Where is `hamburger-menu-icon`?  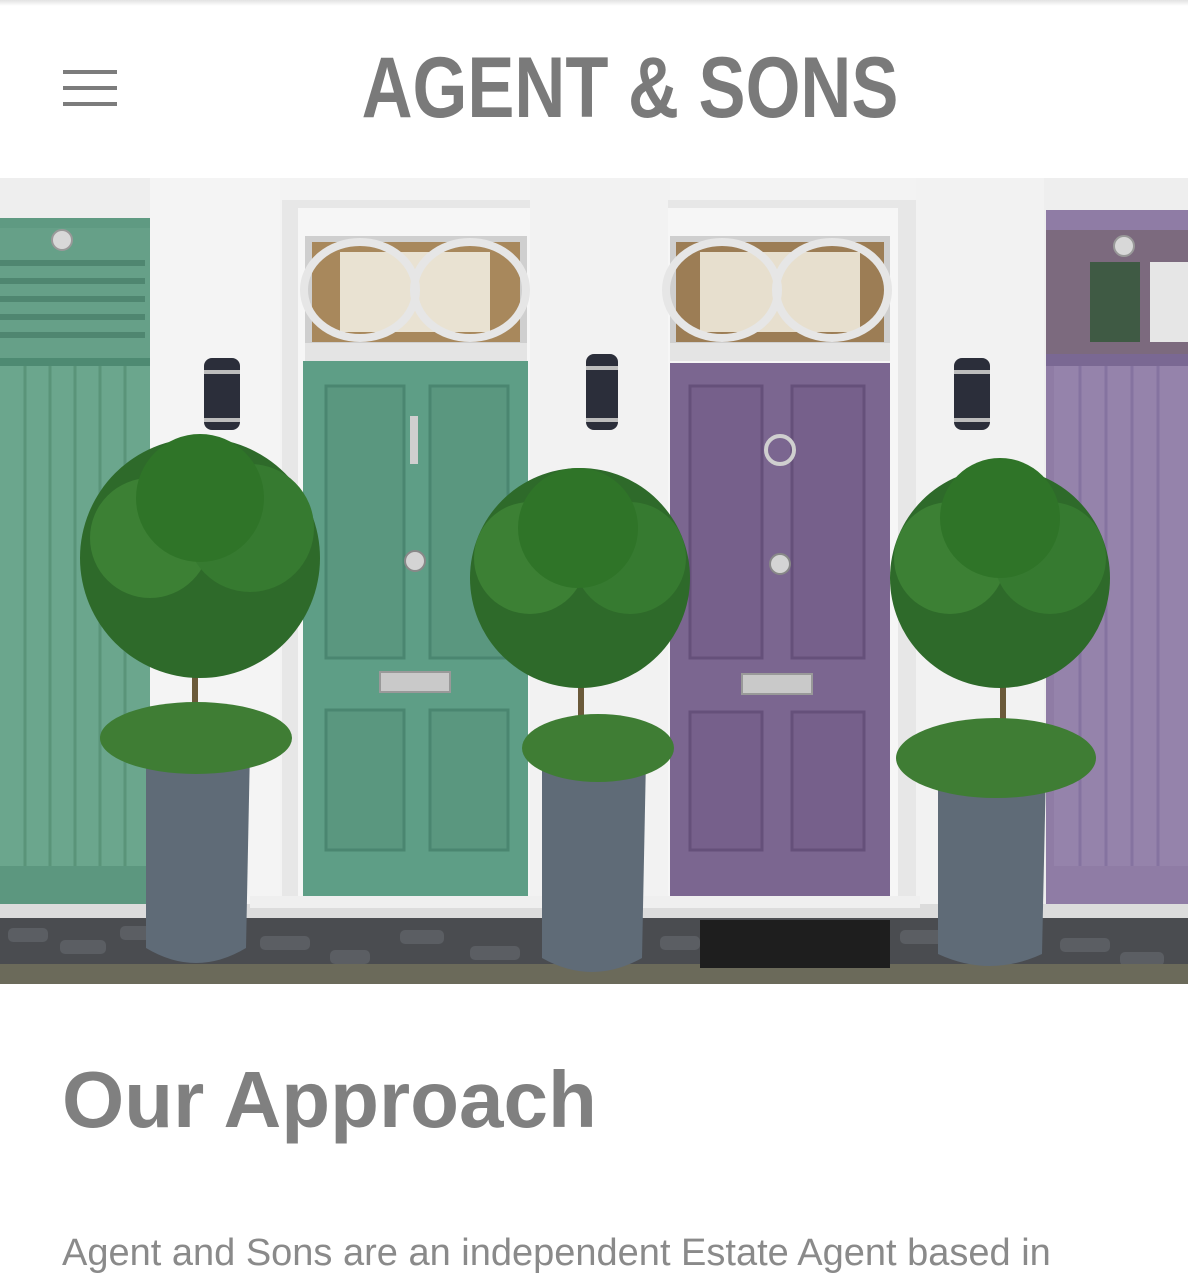
hamburger-menu-icon is located at coordinates (90, 88).